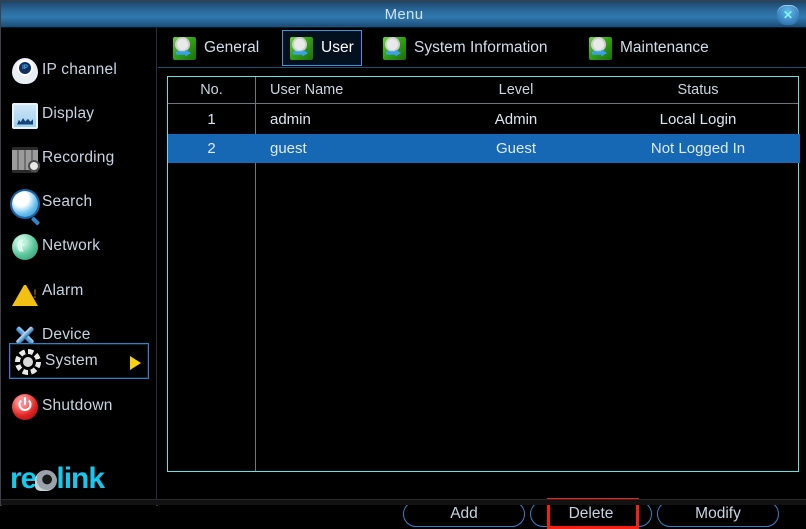 The height and width of the screenshot is (529, 806). Describe the element at coordinates (337, 47) in the screenshot. I see `tab-label: User` at that location.